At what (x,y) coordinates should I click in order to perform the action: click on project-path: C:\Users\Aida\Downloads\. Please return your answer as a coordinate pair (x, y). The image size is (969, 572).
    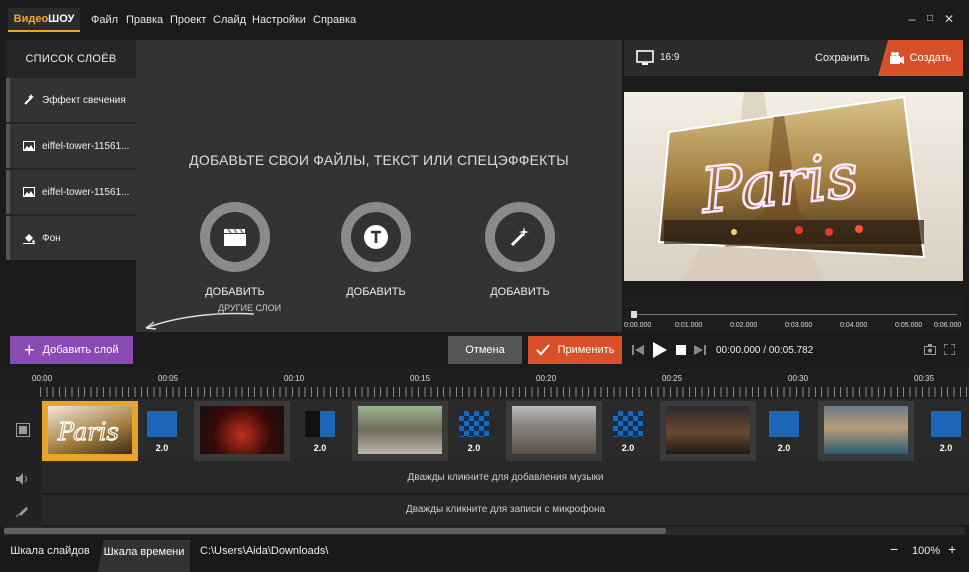
    Looking at the image, I should click on (264, 551).